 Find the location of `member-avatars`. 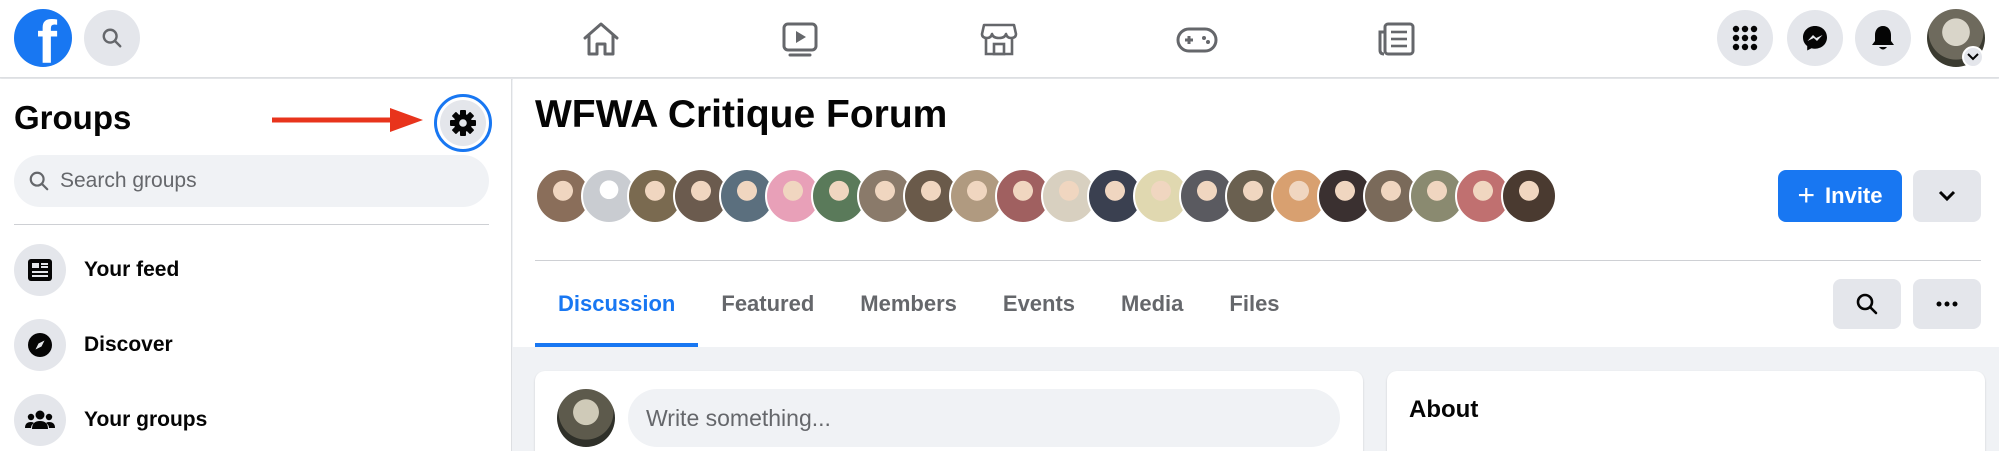

member-avatars is located at coordinates (1046, 196).